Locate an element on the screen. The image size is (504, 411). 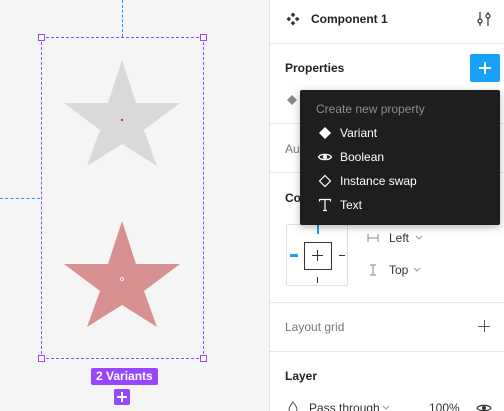
add-variant-button is located at coordinates (122, 397).